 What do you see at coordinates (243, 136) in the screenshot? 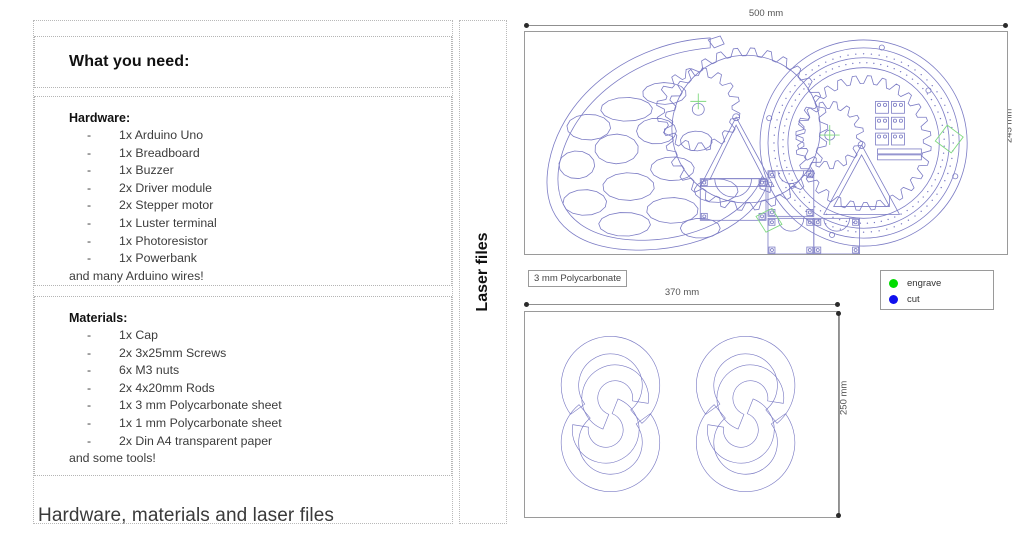
I see `list-item: - 1x Arduino Uno` at bounding box center [243, 136].